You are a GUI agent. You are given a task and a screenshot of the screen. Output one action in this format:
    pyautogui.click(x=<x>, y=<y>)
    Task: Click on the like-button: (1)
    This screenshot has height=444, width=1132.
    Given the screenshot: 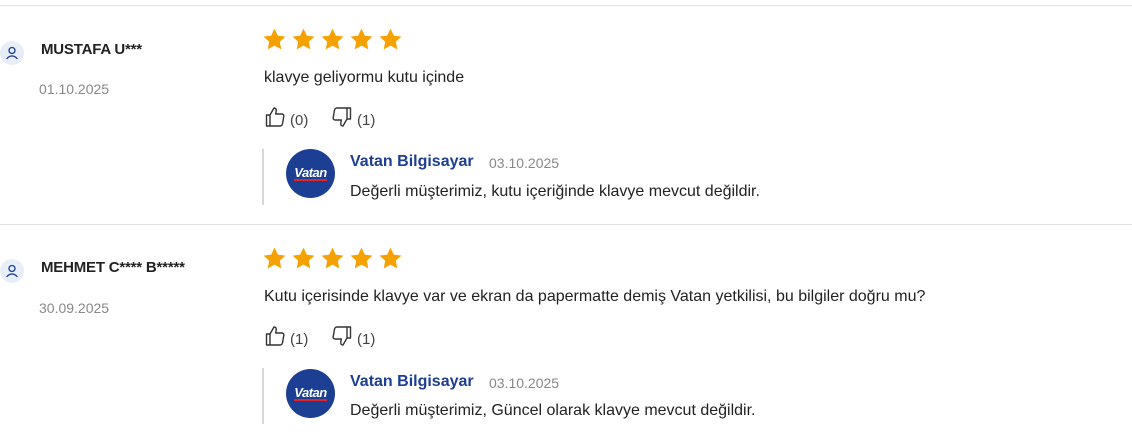 What is the action you would take?
    pyautogui.click(x=285, y=336)
    